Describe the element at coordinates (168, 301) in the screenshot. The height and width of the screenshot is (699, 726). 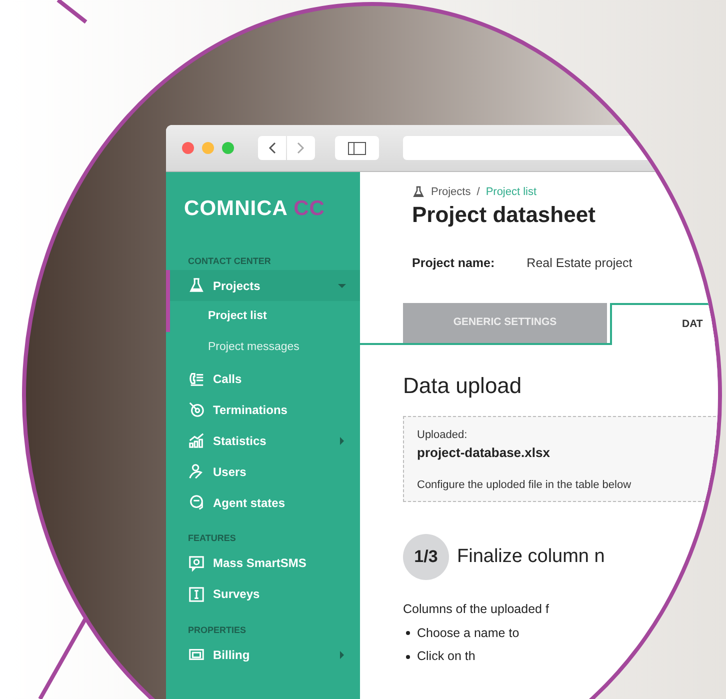
I see `selection-bar` at that location.